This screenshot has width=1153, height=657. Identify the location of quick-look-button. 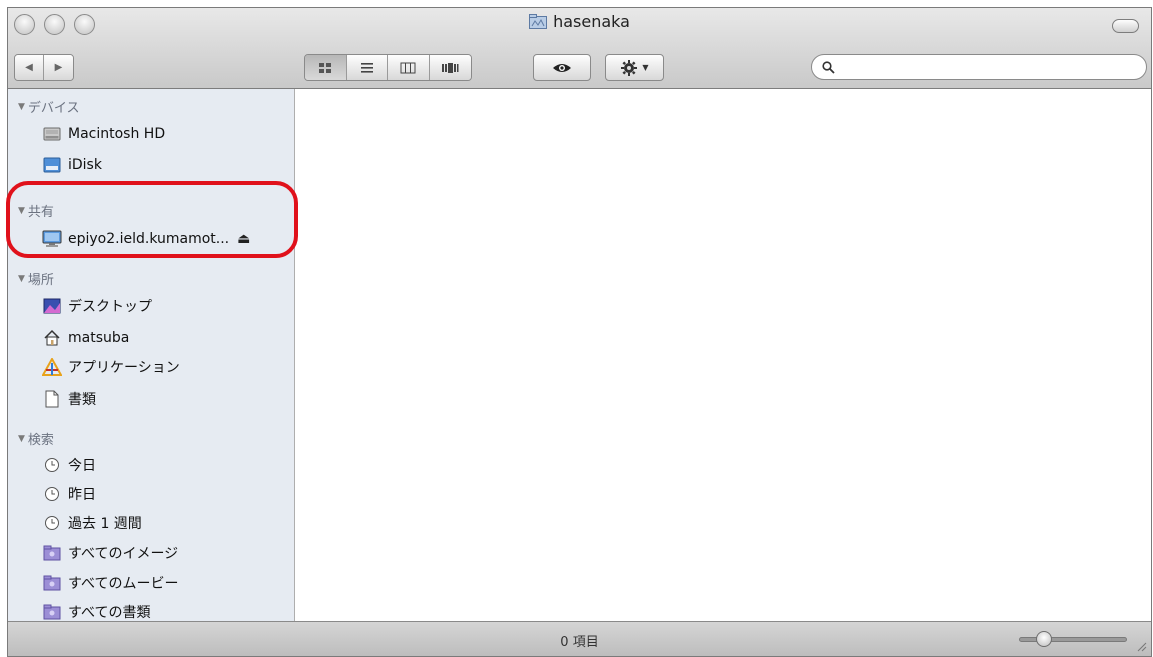
(562, 67).